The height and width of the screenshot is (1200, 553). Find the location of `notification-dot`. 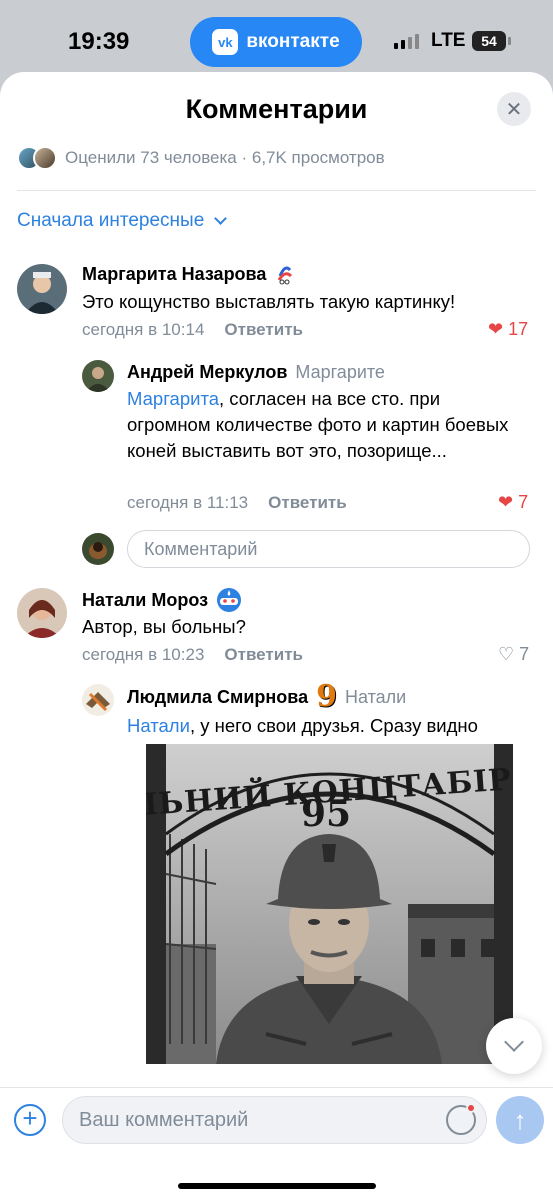

notification-dot is located at coordinates (471, 1108).